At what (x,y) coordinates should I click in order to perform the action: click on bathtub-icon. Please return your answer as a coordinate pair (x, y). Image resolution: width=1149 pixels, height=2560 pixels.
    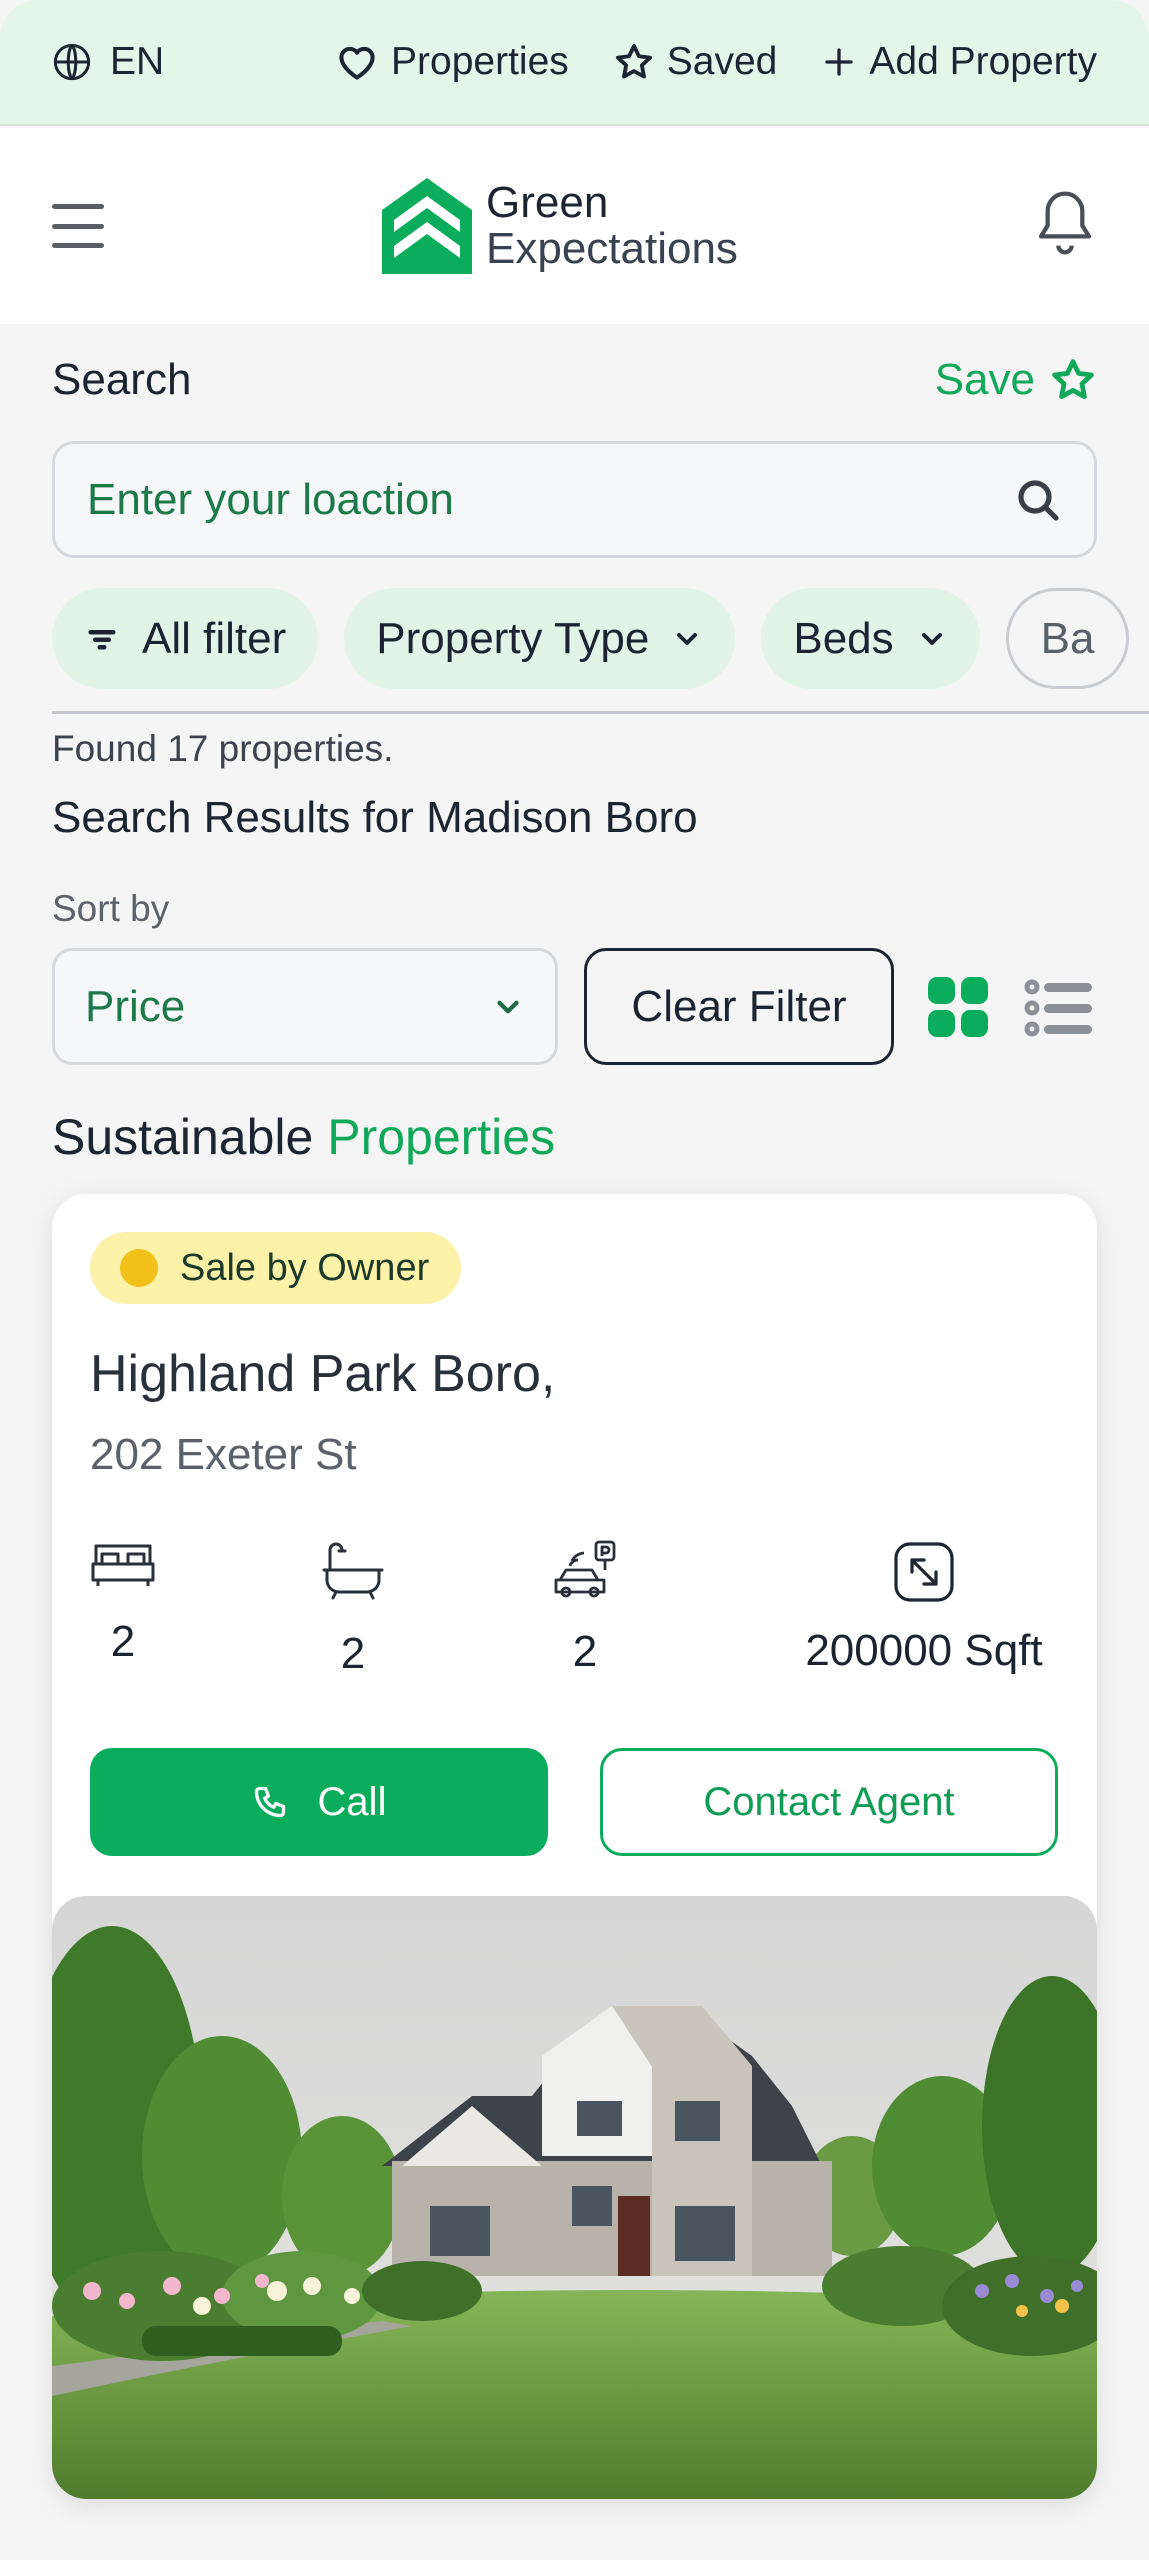
    Looking at the image, I should click on (353, 1571).